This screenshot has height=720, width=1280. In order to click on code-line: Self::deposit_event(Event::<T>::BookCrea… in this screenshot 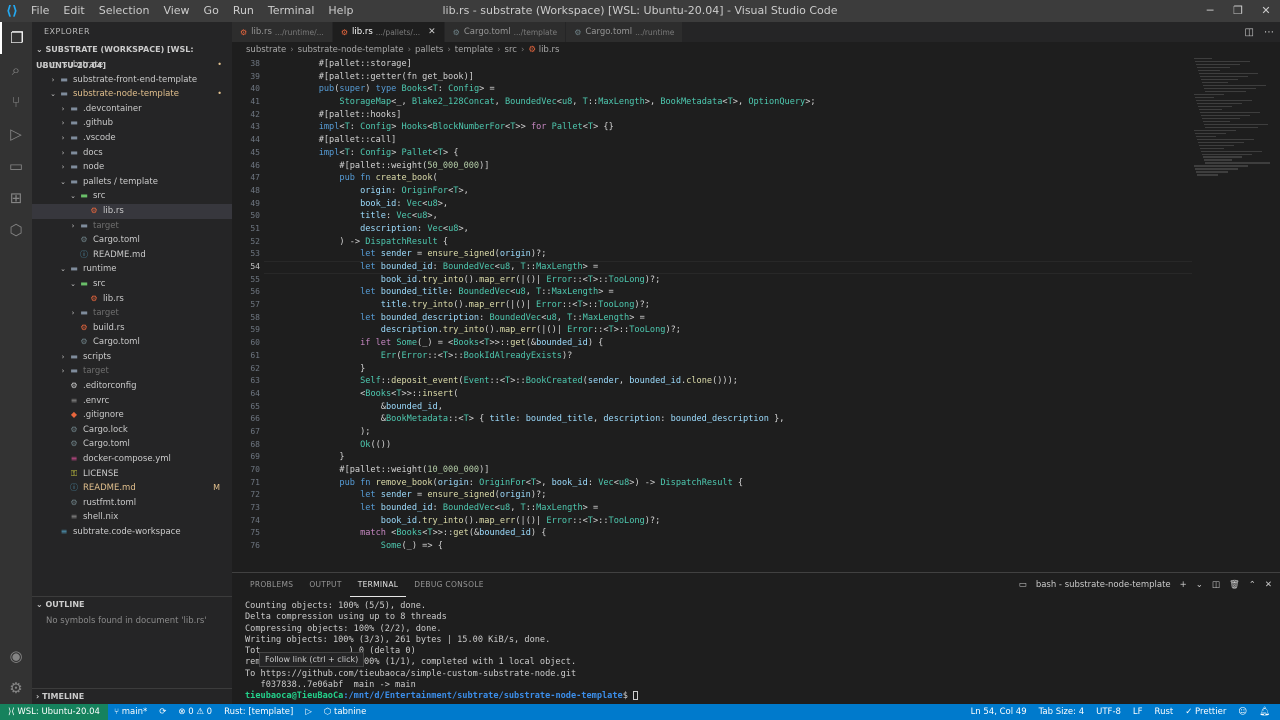, I will do `click(557, 381)`.